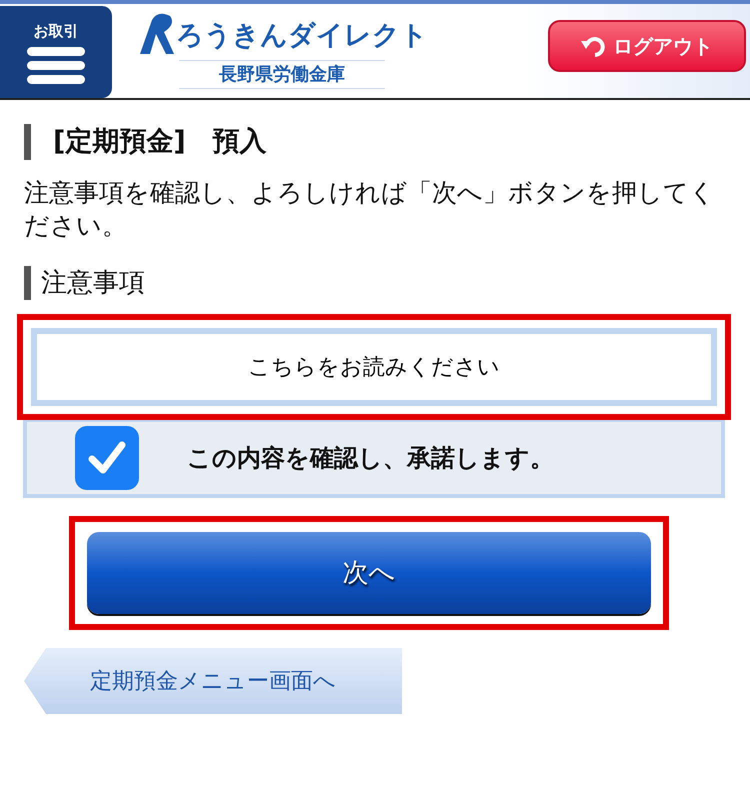 The image size is (750, 786). What do you see at coordinates (213, 681) in the screenshot?
I see `back-button: 定期預金メニュー画面へ` at bounding box center [213, 681].